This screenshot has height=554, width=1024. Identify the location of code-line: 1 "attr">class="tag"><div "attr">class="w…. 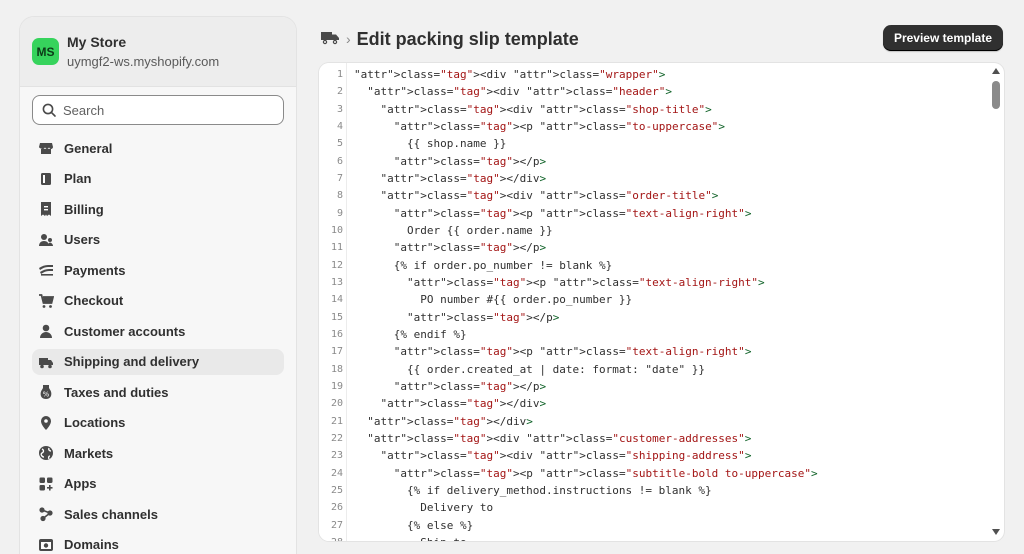
(655, 74).